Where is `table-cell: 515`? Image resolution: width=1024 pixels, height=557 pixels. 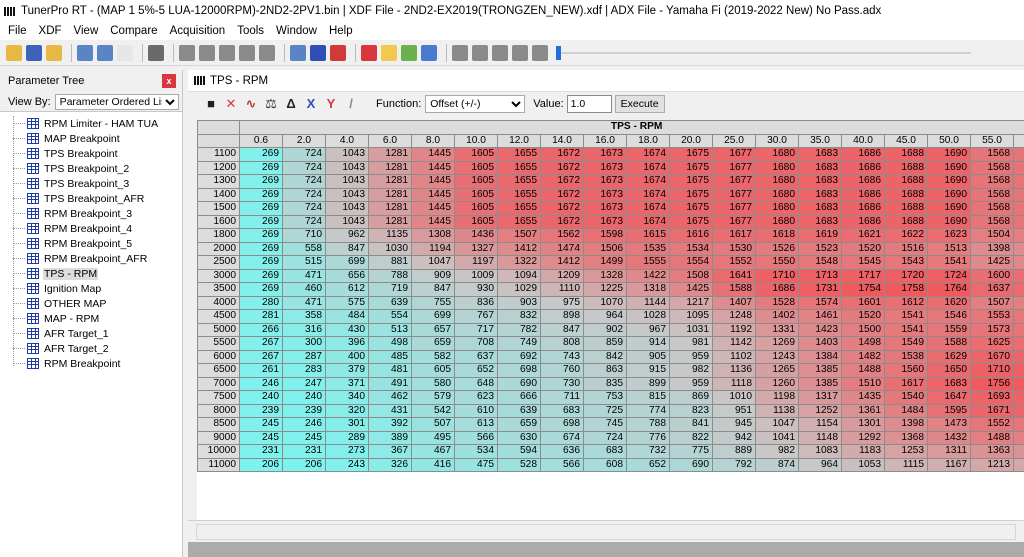
table-cell: 515 is located at coordinates (304, 262).